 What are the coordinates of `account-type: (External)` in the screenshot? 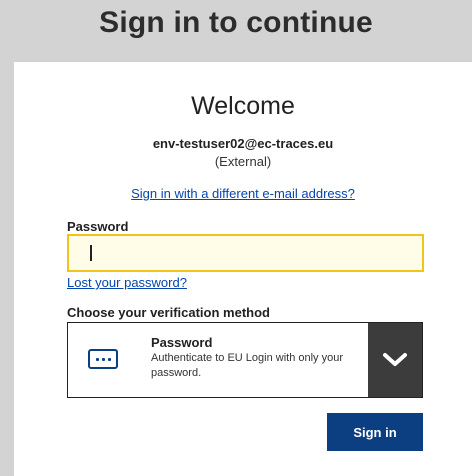 It's located at (243, 161).